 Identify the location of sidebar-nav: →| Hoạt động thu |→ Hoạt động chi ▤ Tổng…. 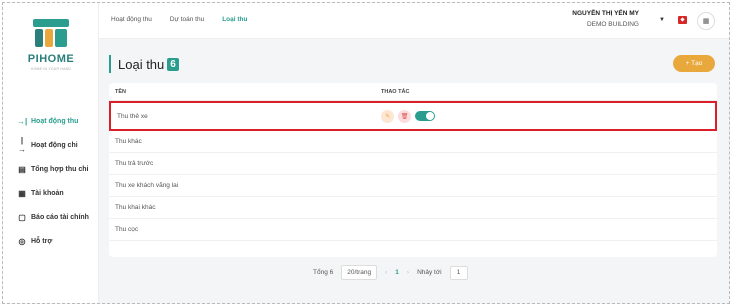
(51, 181).